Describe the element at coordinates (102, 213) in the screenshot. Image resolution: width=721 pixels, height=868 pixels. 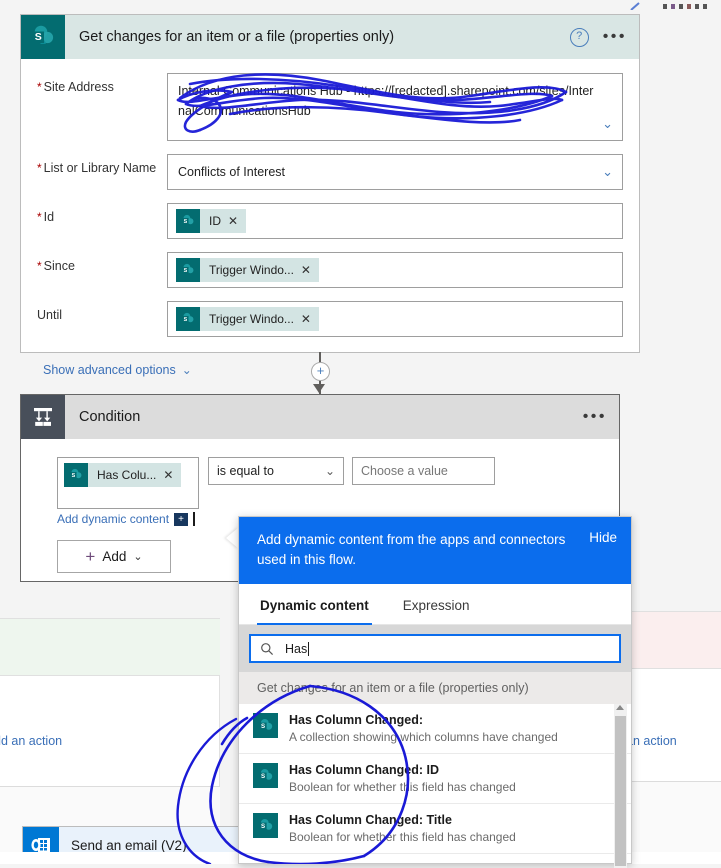
I see `id-label: Id` at that location.